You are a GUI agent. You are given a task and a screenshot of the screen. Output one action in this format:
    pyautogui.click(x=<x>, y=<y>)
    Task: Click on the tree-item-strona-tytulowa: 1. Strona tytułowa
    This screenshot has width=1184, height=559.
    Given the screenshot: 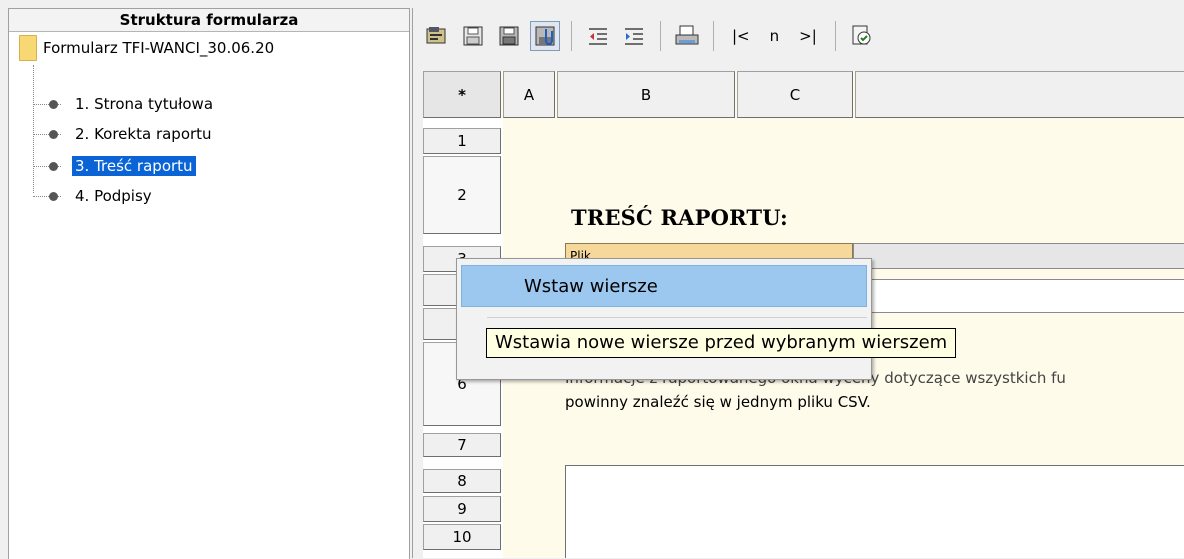 What is the action you would take?
    pyautogui.click(x=124, y=104)
    